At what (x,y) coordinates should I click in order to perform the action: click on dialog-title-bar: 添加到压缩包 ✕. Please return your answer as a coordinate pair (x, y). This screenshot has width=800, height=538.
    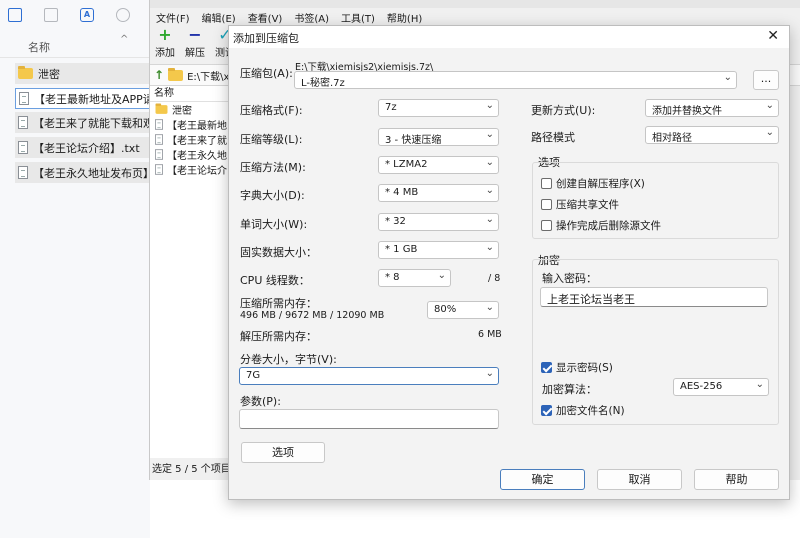
    Looking at the image, I should click on (509, 37).